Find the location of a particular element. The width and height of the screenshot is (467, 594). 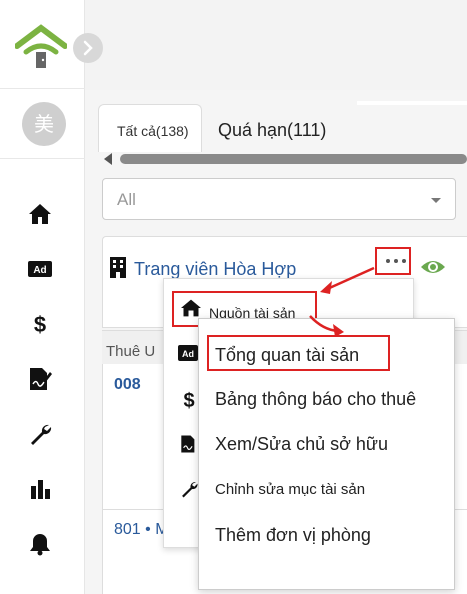

top-bar is located at coordinates (276, 45).